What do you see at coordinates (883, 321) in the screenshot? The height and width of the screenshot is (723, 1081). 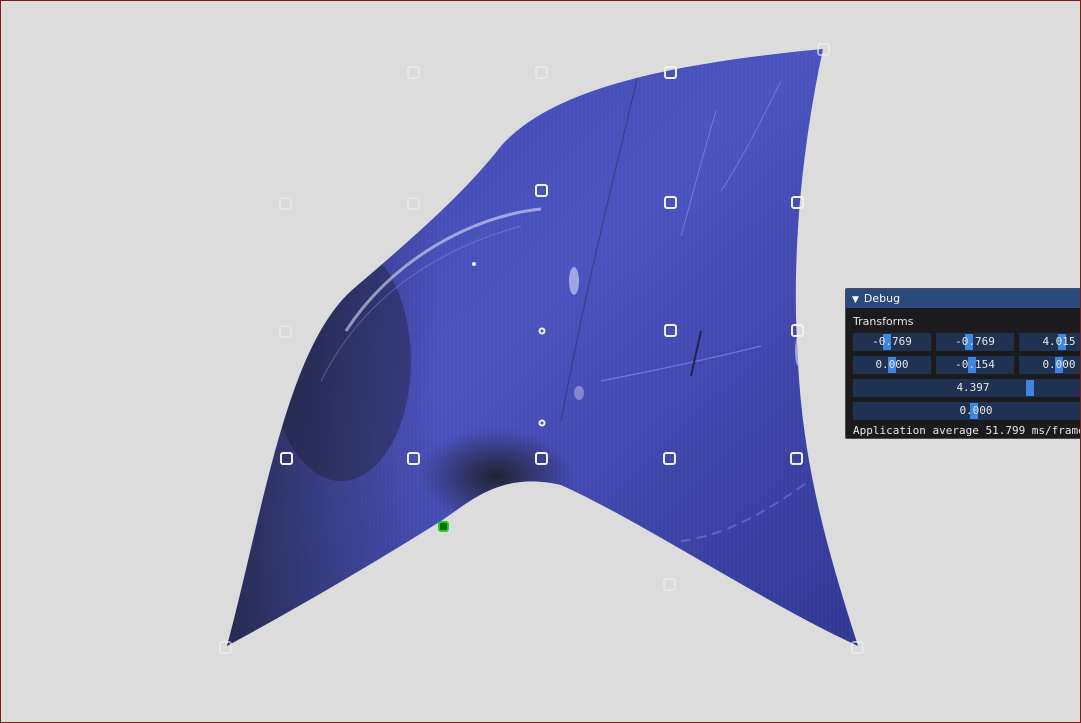 I see `transforms-label: Transforms` at bounding box center [883, 321].